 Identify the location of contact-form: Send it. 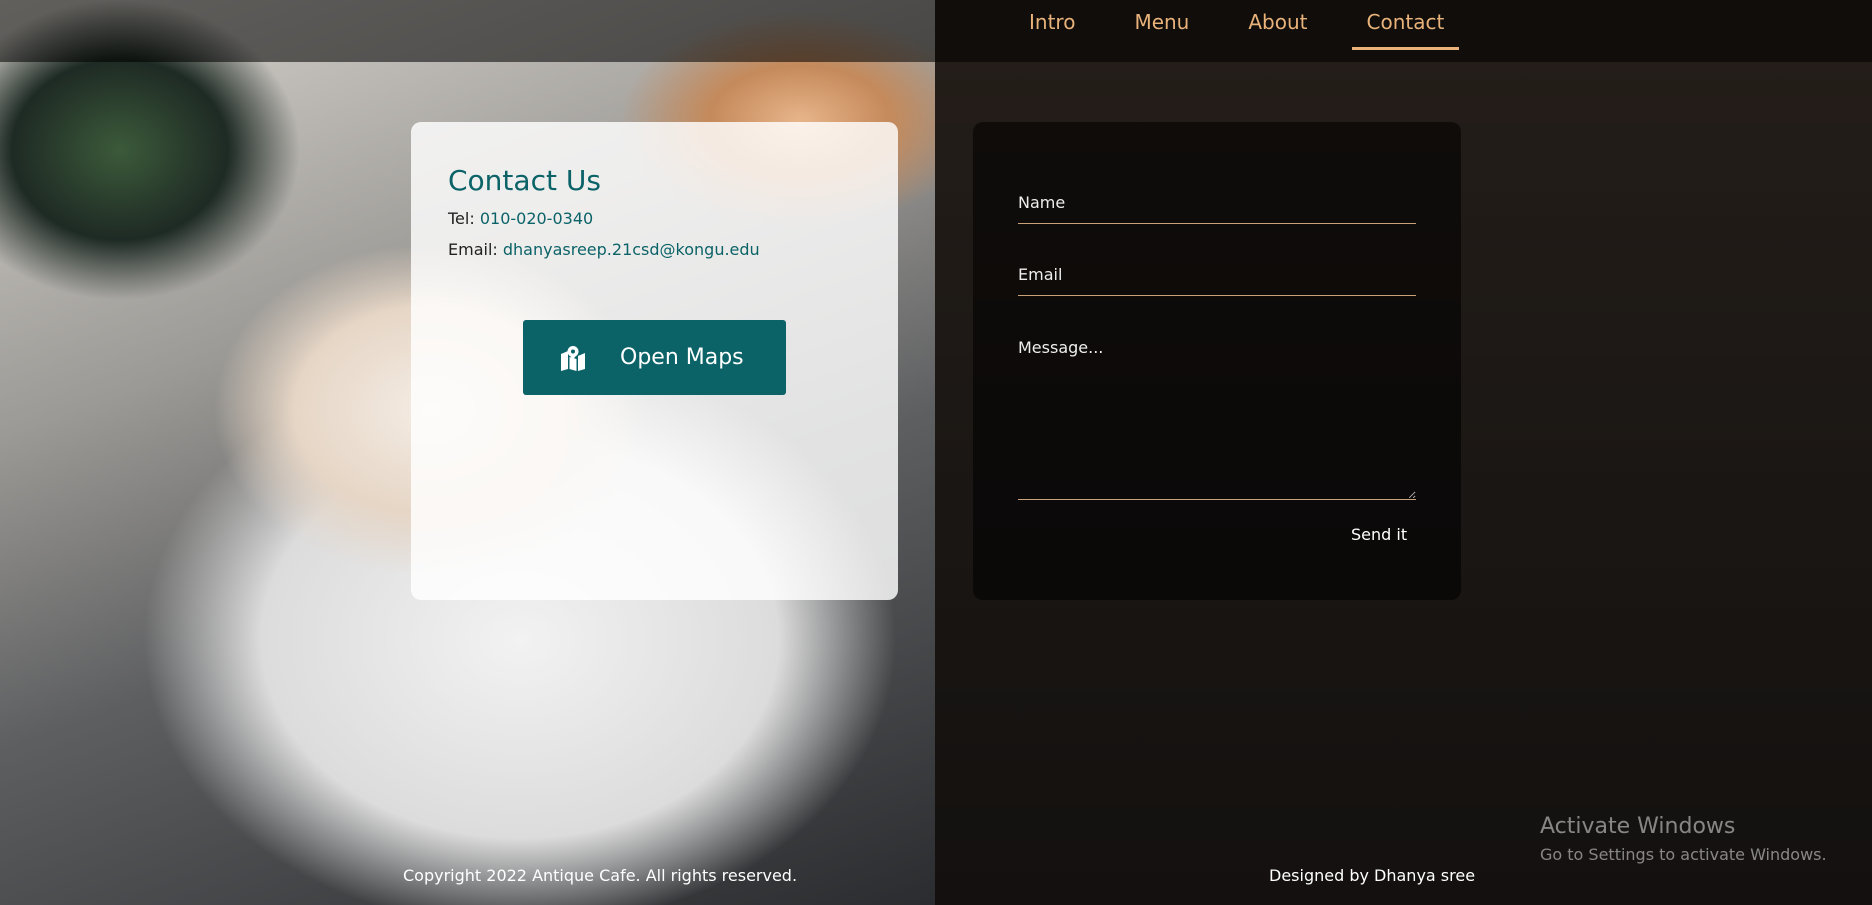
(1217, 361).